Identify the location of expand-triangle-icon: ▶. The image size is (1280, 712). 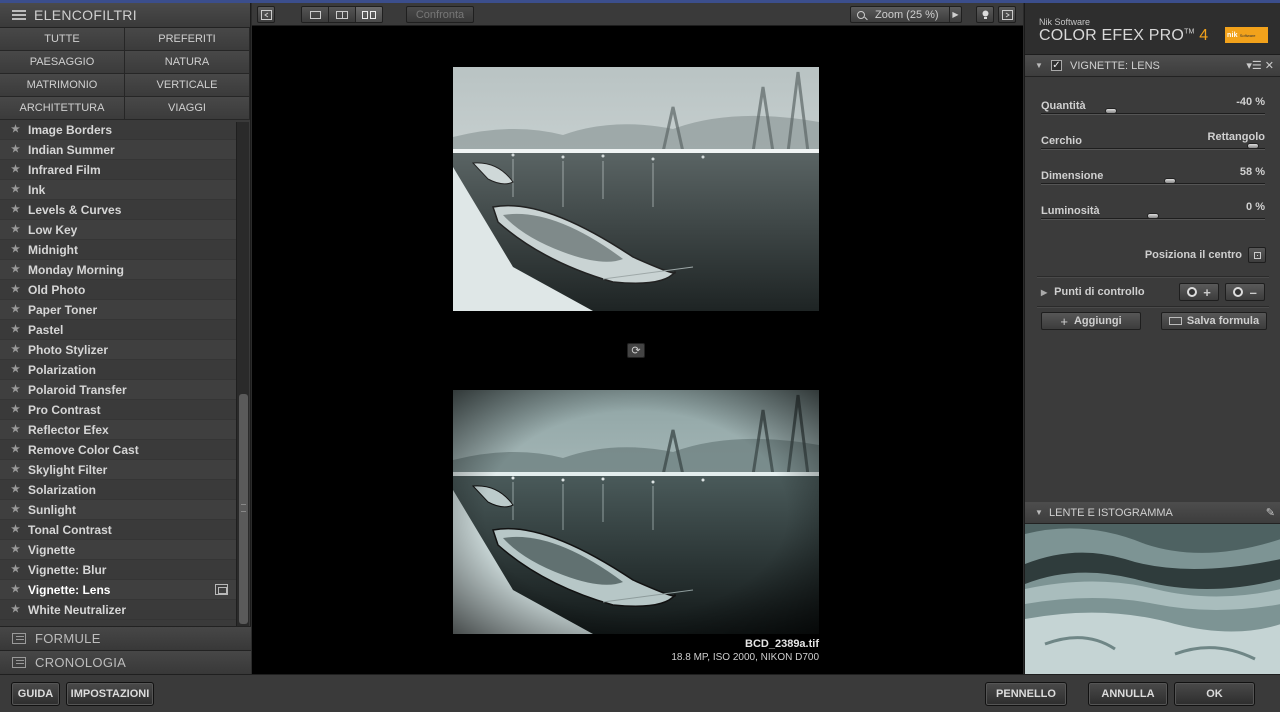
(1044, 292).